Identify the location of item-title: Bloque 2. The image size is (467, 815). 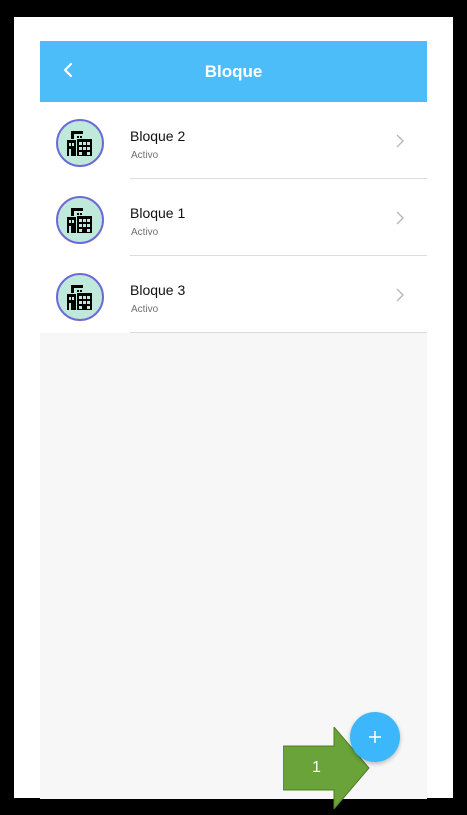
(158, 136).